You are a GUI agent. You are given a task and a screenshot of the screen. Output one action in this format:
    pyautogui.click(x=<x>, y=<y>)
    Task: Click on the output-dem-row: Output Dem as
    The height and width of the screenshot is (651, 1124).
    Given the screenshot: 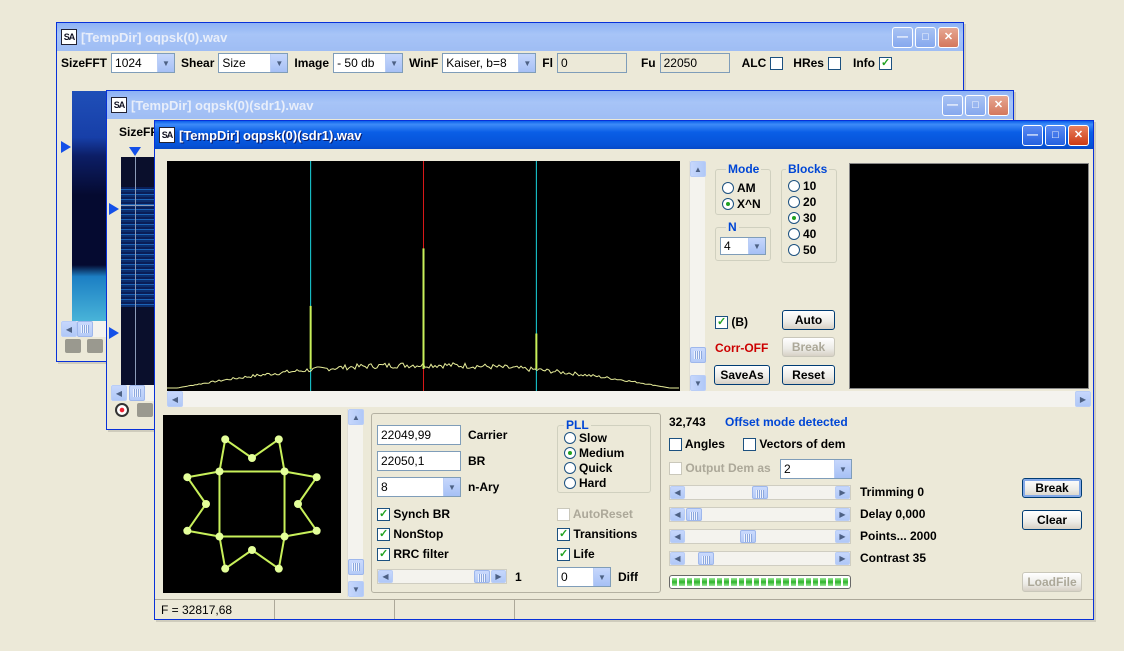 What is the action you would take?
    pyautogui.click(x=720, y=468)
    